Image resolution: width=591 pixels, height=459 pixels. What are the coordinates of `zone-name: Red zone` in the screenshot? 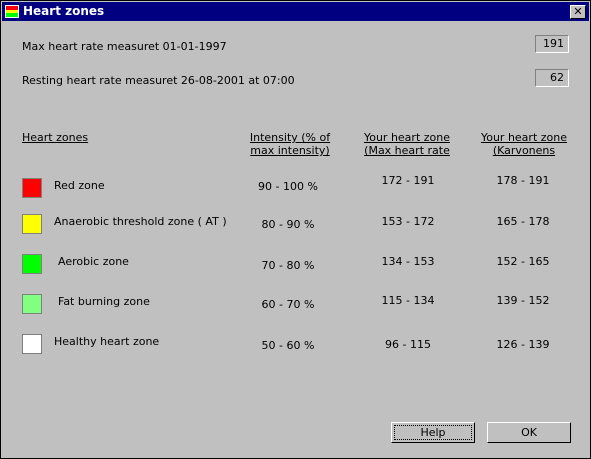 It's located at (79, 185).